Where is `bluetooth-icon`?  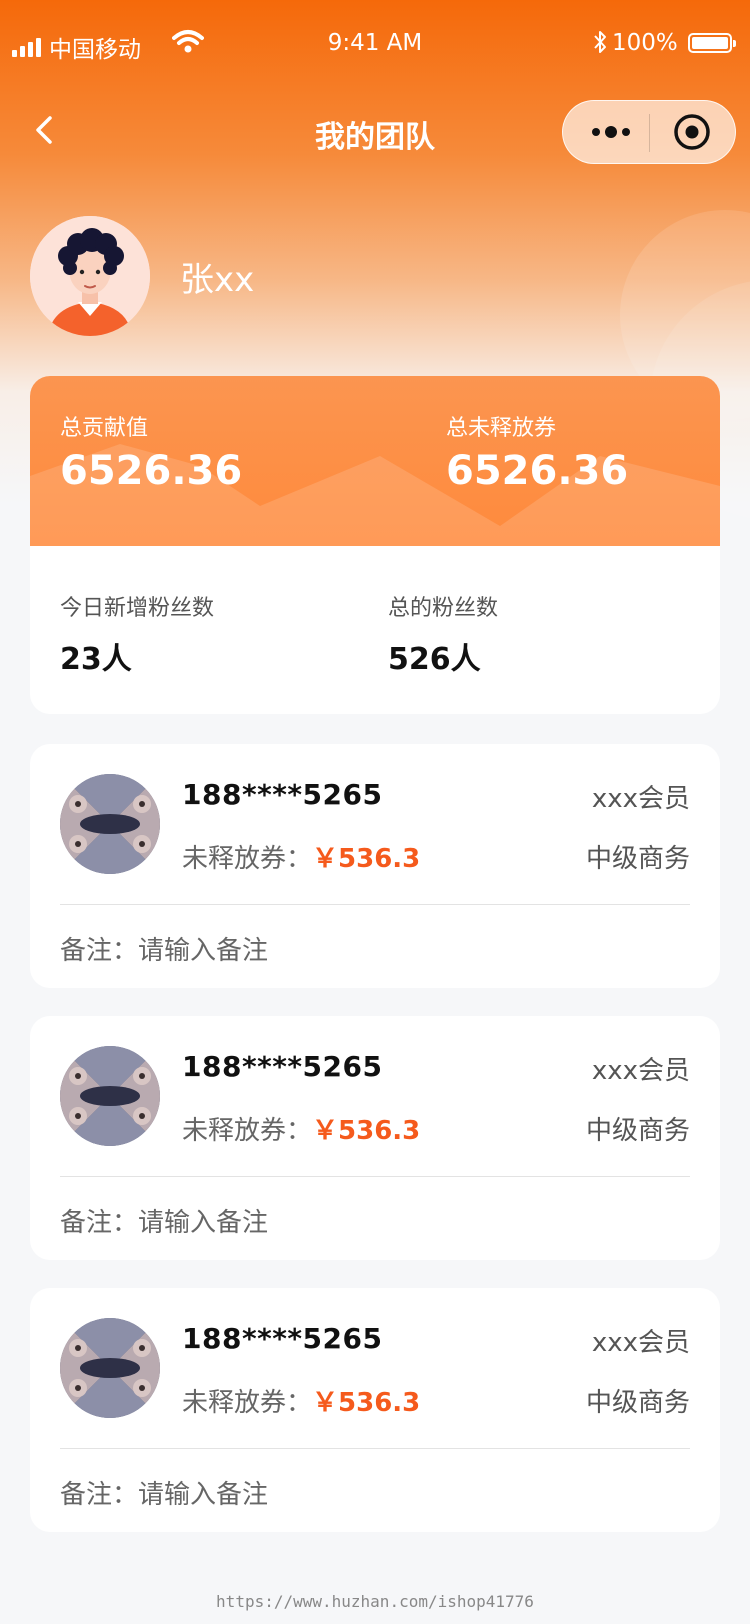 bluetooth-icon is located at coordinates (600, 42).